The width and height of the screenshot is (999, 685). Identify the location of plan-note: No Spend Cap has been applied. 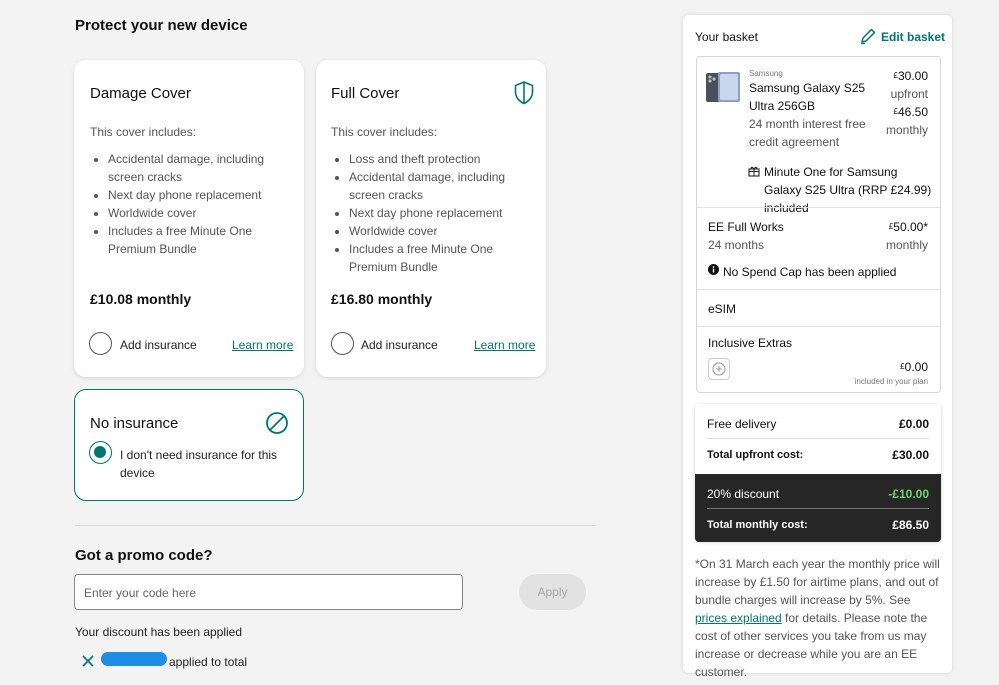
(810, 272).